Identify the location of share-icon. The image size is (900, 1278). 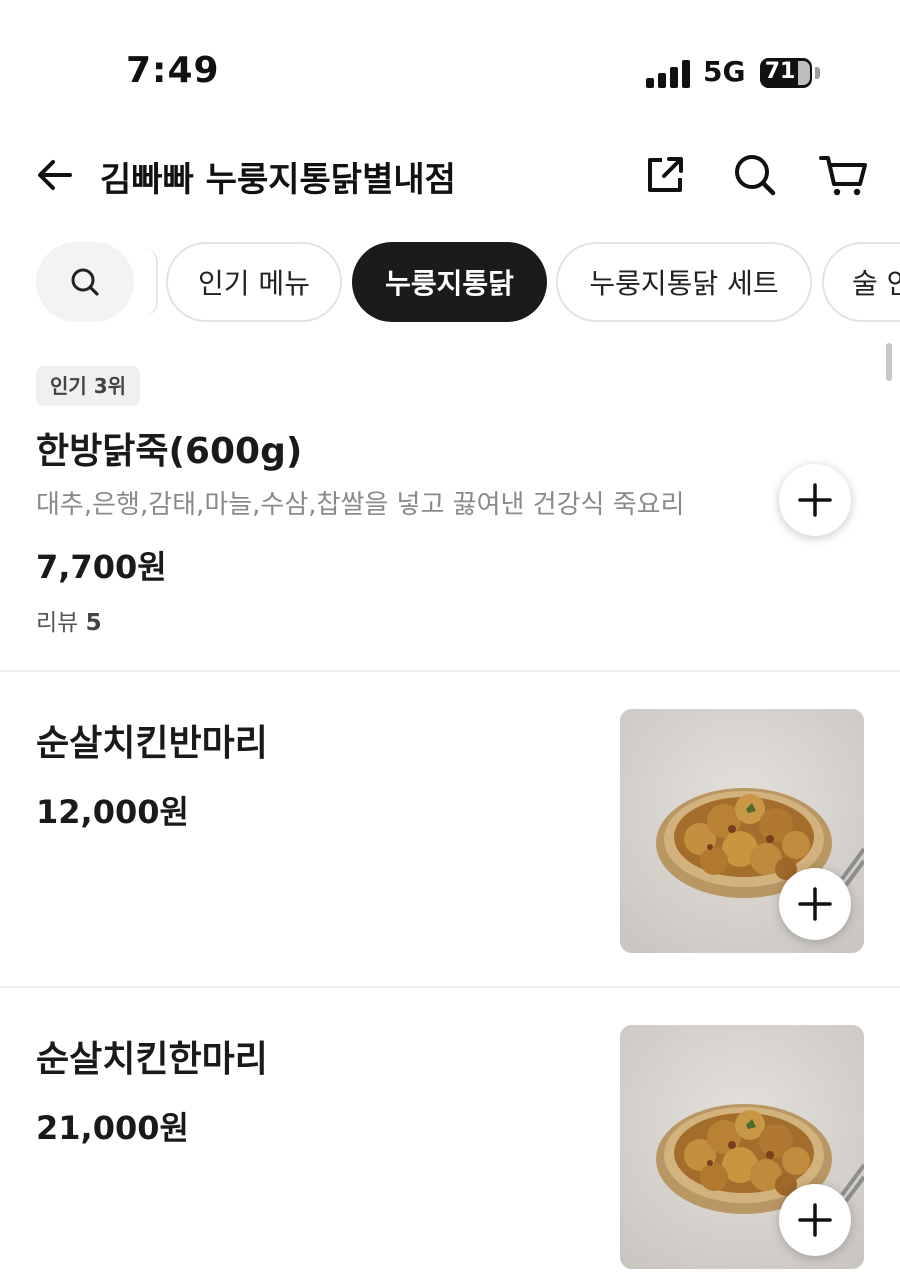
(665, 174).